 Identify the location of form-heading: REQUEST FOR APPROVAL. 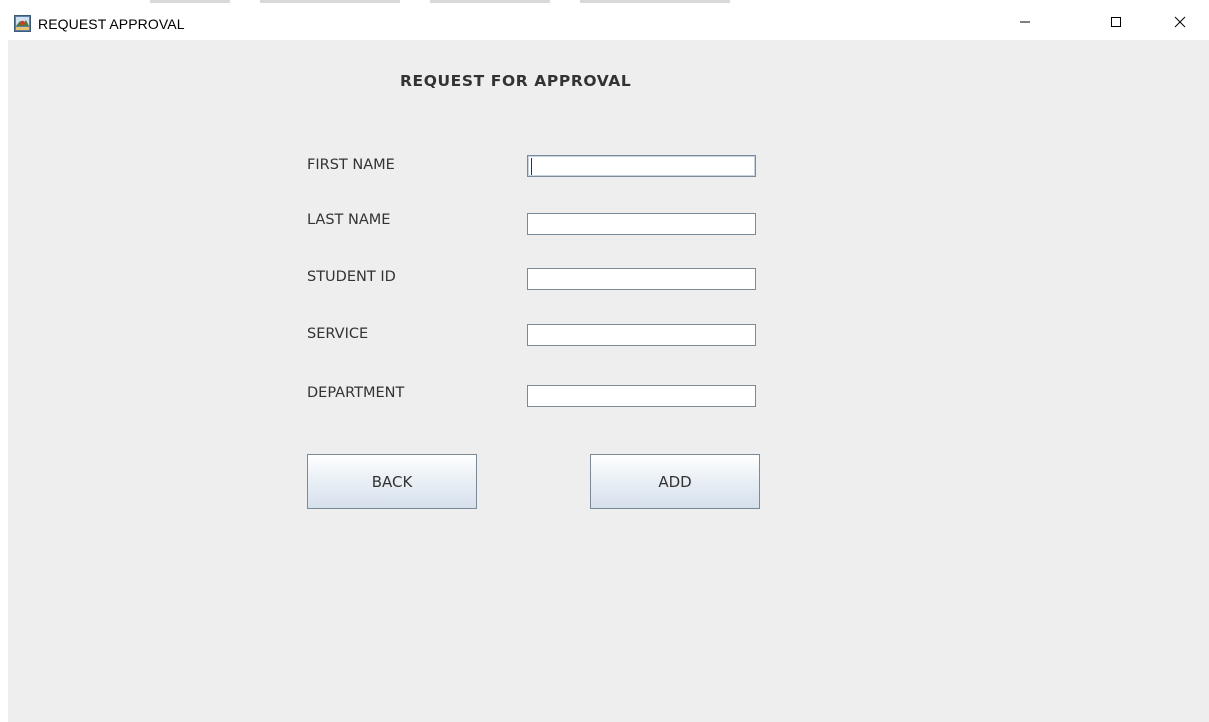
(516, 81).